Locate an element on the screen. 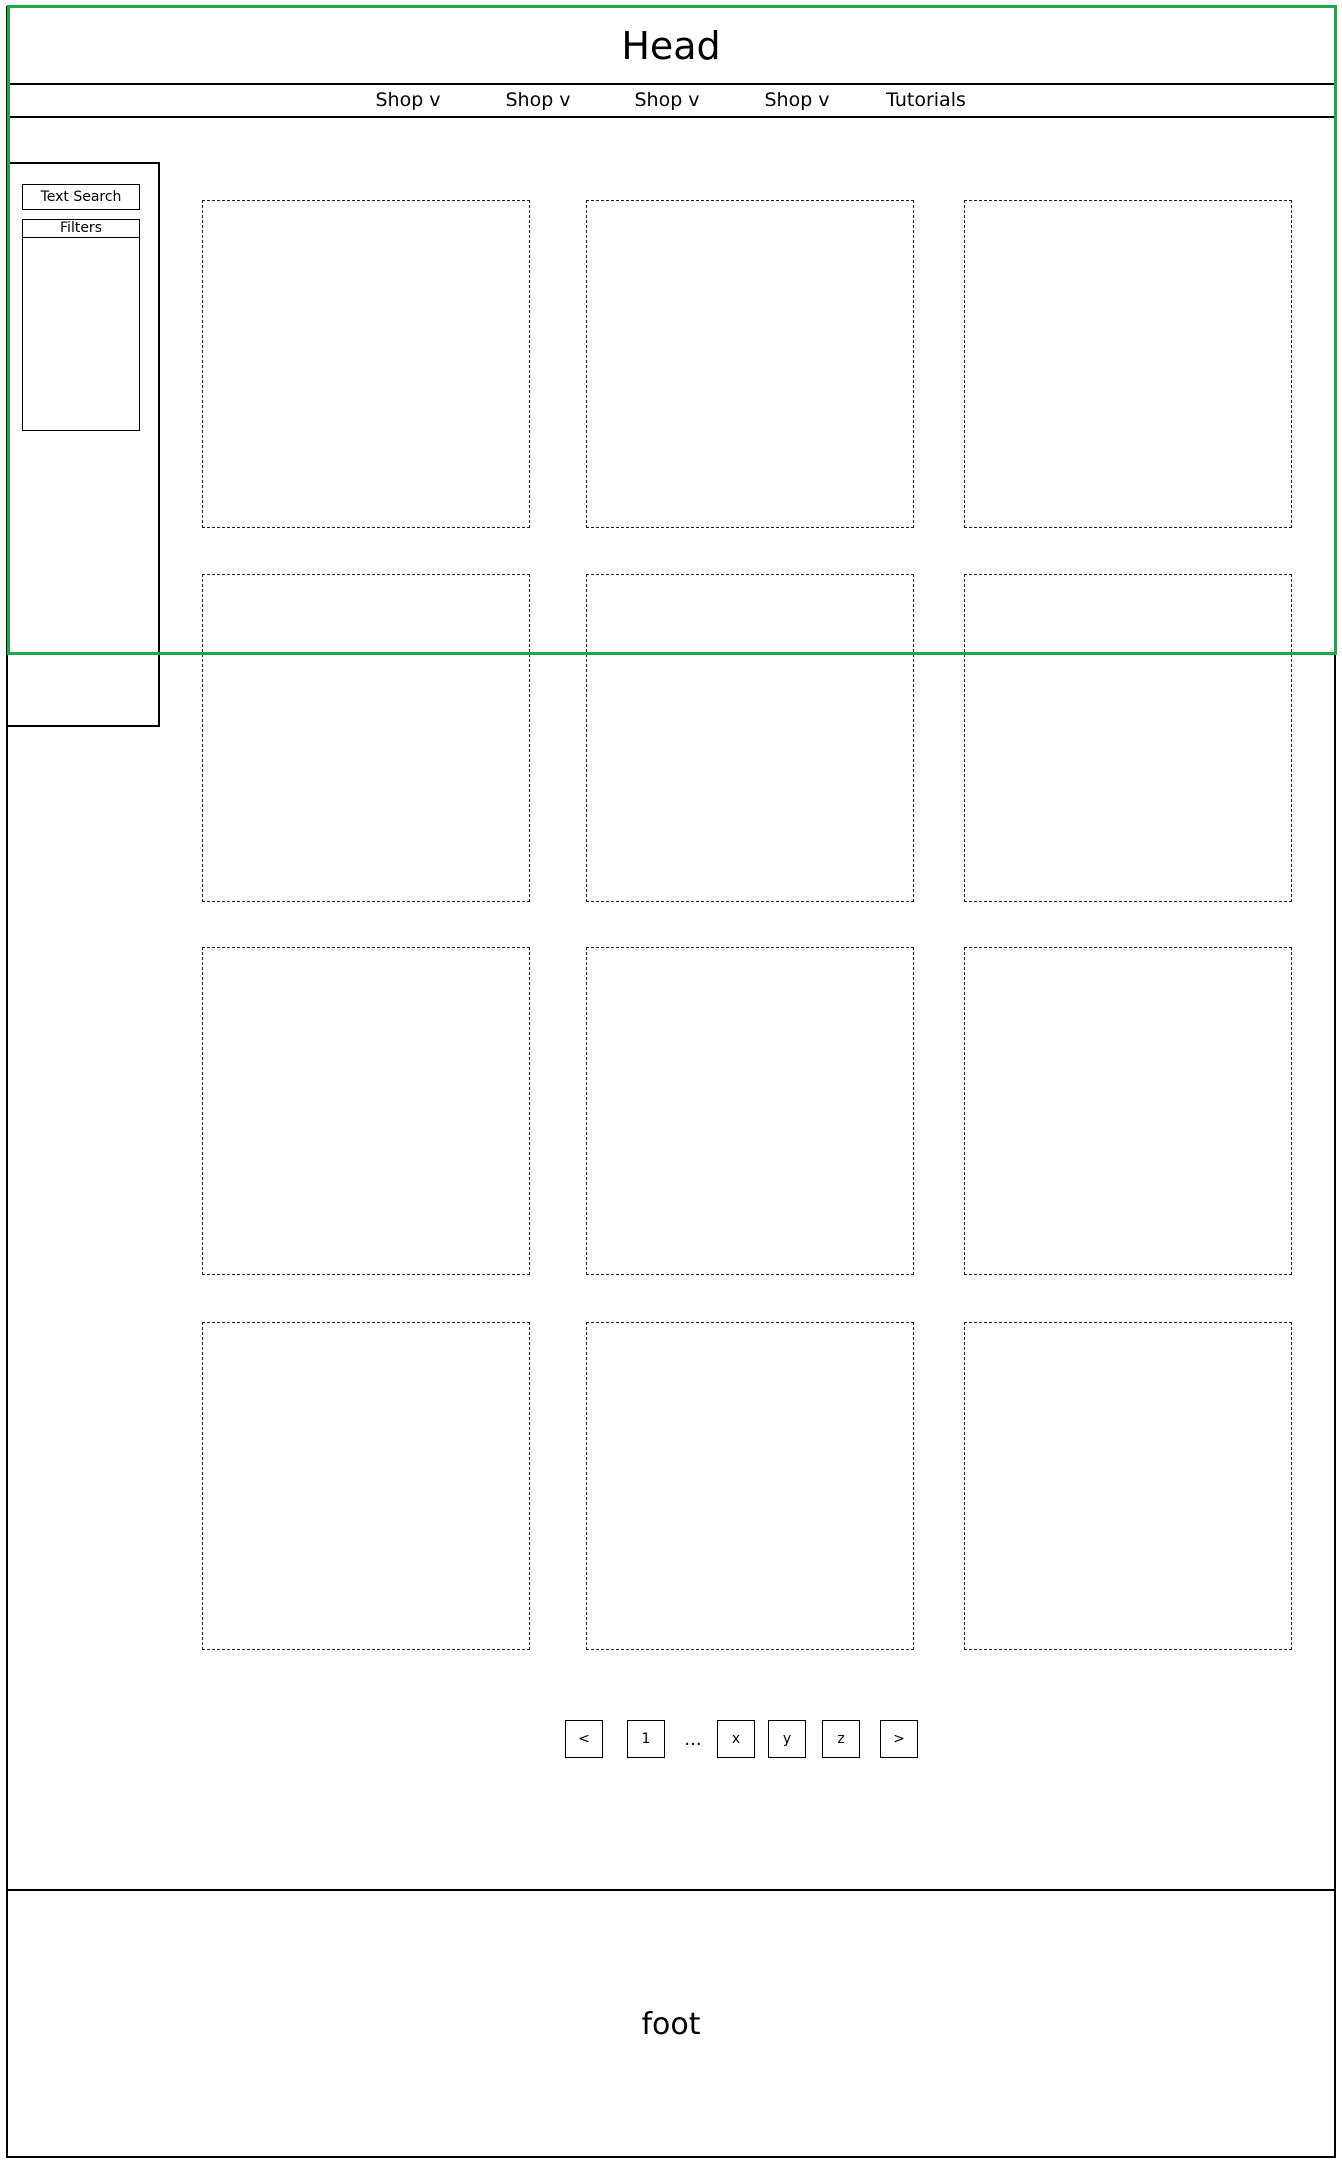 Image resolution: width=1342 pixels, height=2165 pixels. nav-item-shop-2: Shop v is located at coordinates (537, 100).